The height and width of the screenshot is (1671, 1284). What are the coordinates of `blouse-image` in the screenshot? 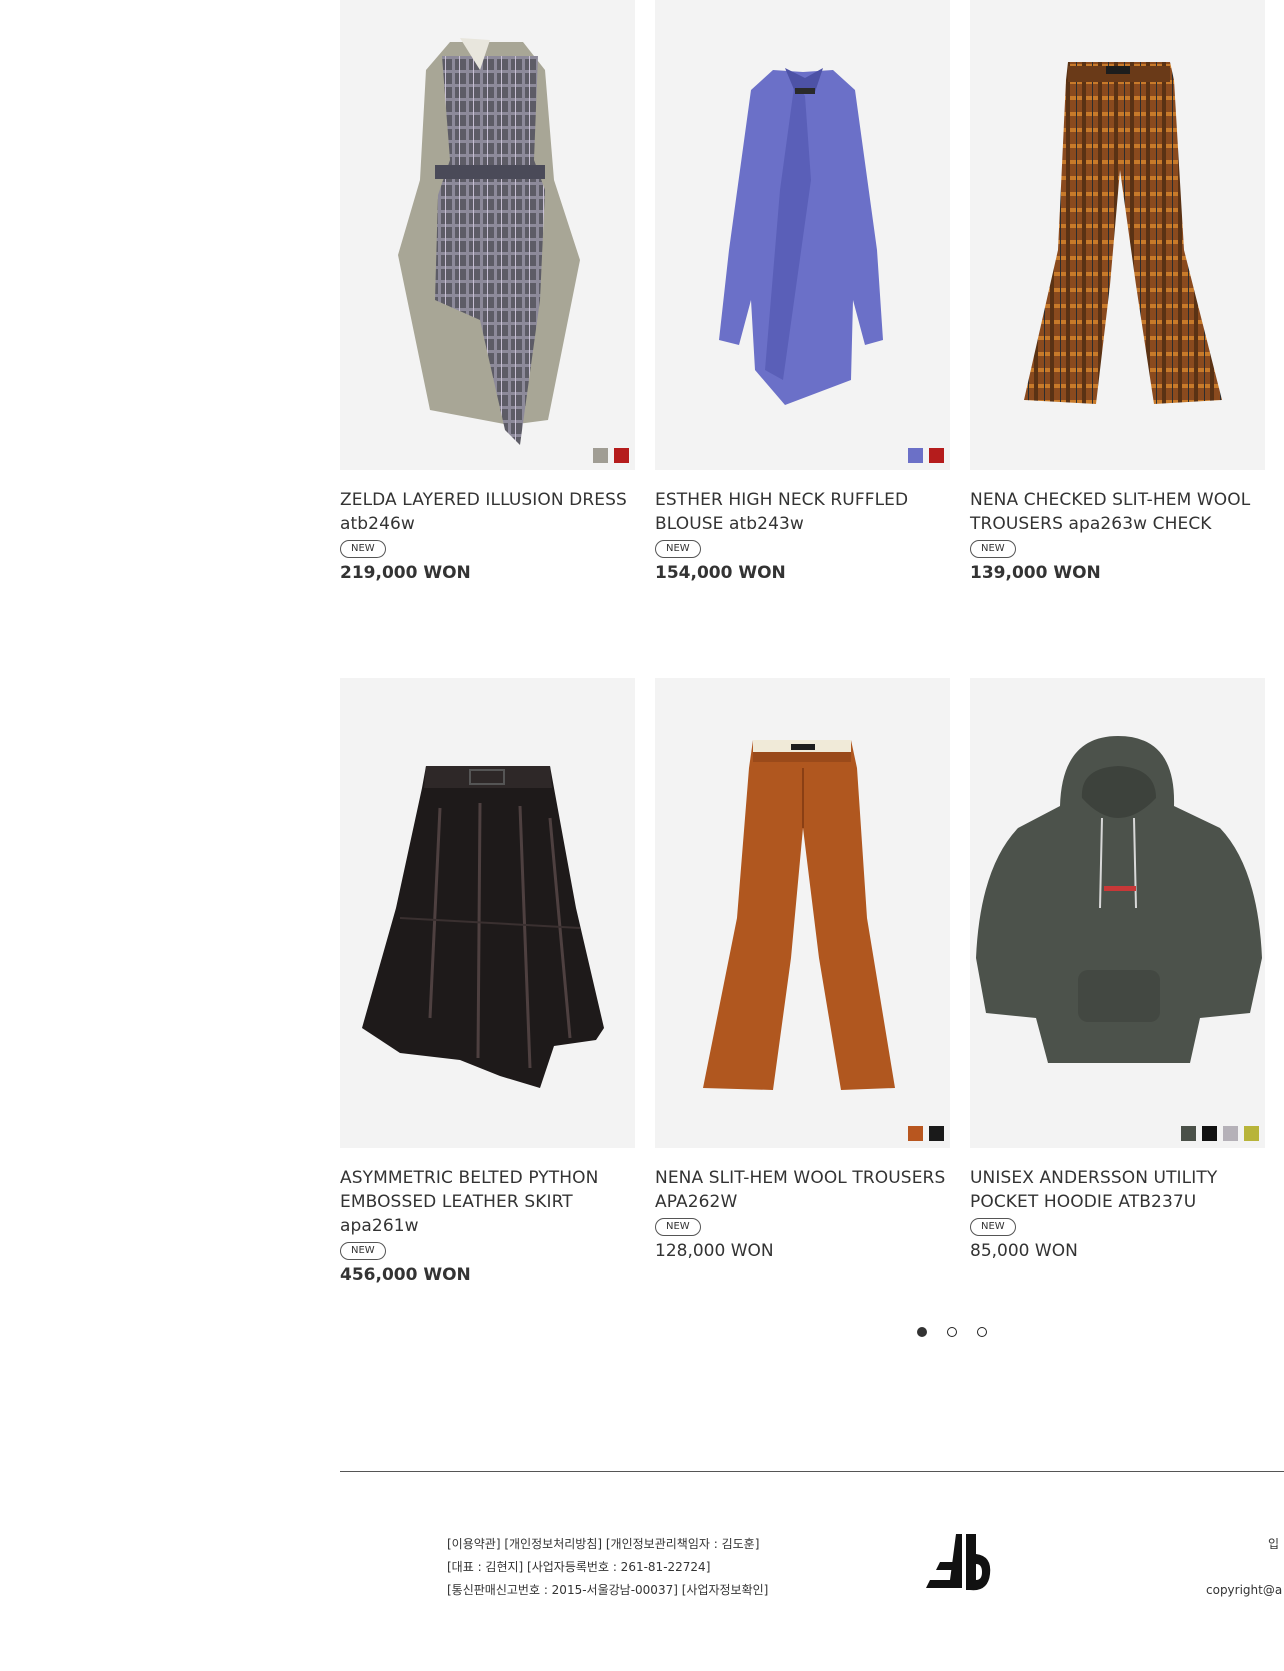 It's located at (801, 236).